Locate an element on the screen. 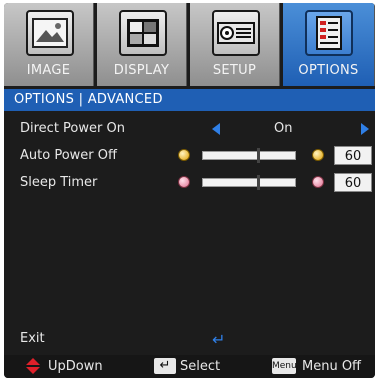 The image size is (379, 381). direct-power-on-value: On is located at coordinates (283, 128).